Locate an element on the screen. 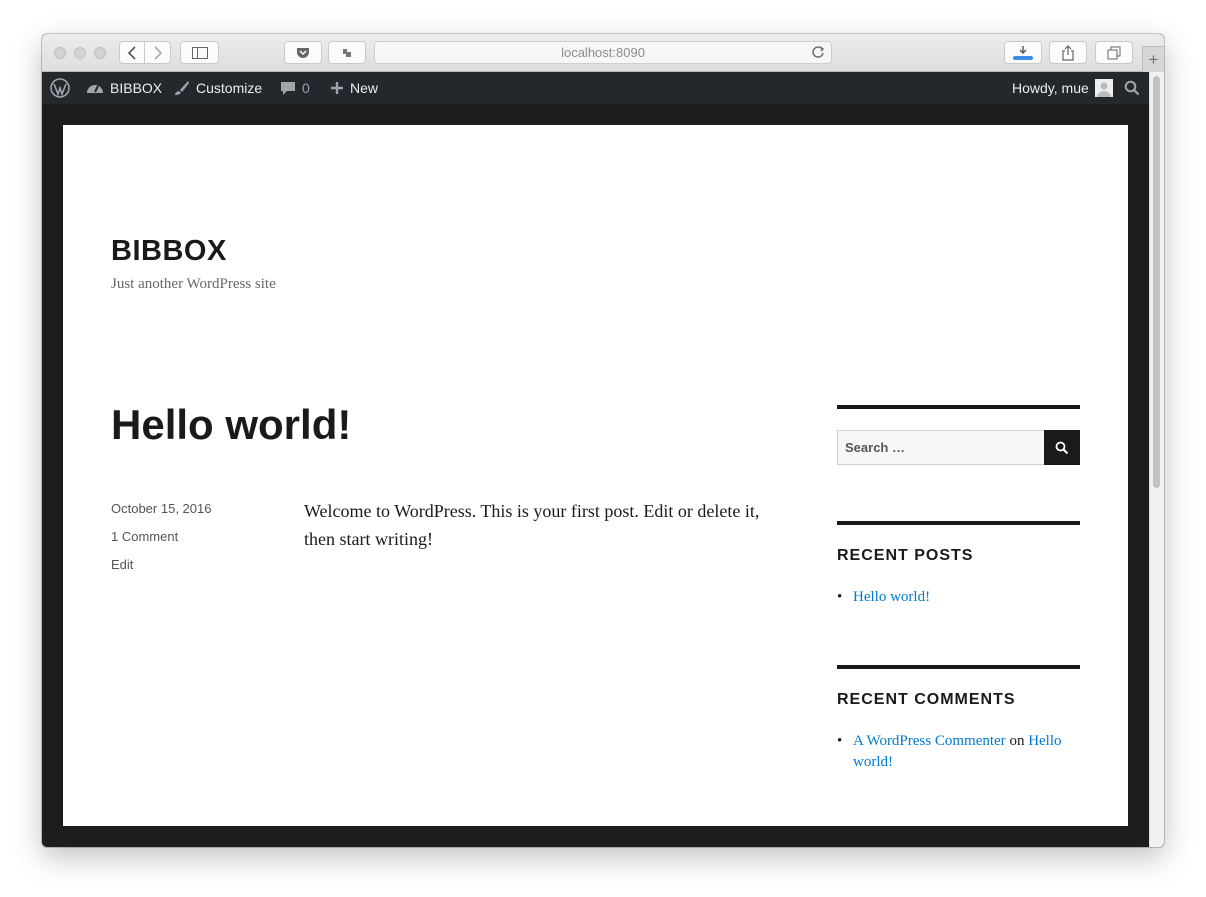 The height and width of the screenshot is (897, 1206). avatar is located at coordinates (1103, 88).